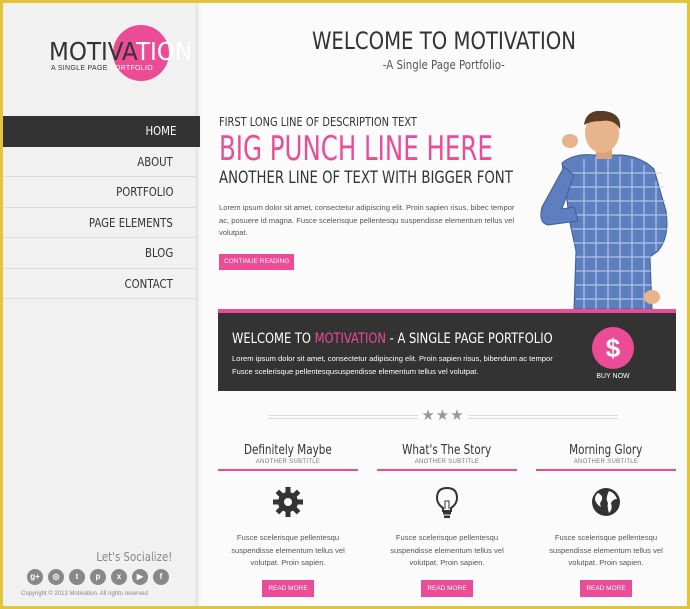 Image resolution: width=690 pixels, height=609 pixels. I want to click on column-title: What's The Story, so click(447, 450).